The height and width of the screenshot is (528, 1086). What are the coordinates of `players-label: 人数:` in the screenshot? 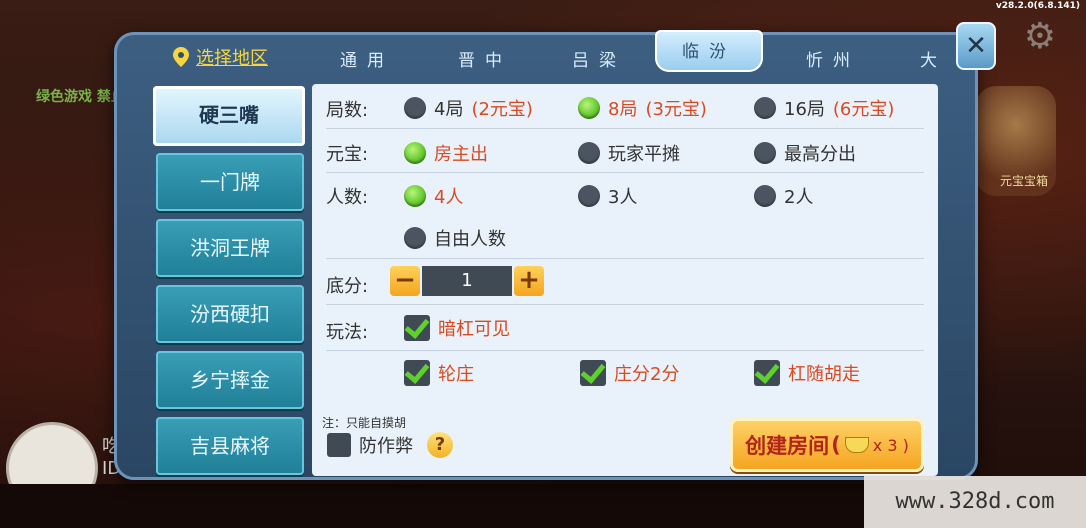 It's located at (347, 197).